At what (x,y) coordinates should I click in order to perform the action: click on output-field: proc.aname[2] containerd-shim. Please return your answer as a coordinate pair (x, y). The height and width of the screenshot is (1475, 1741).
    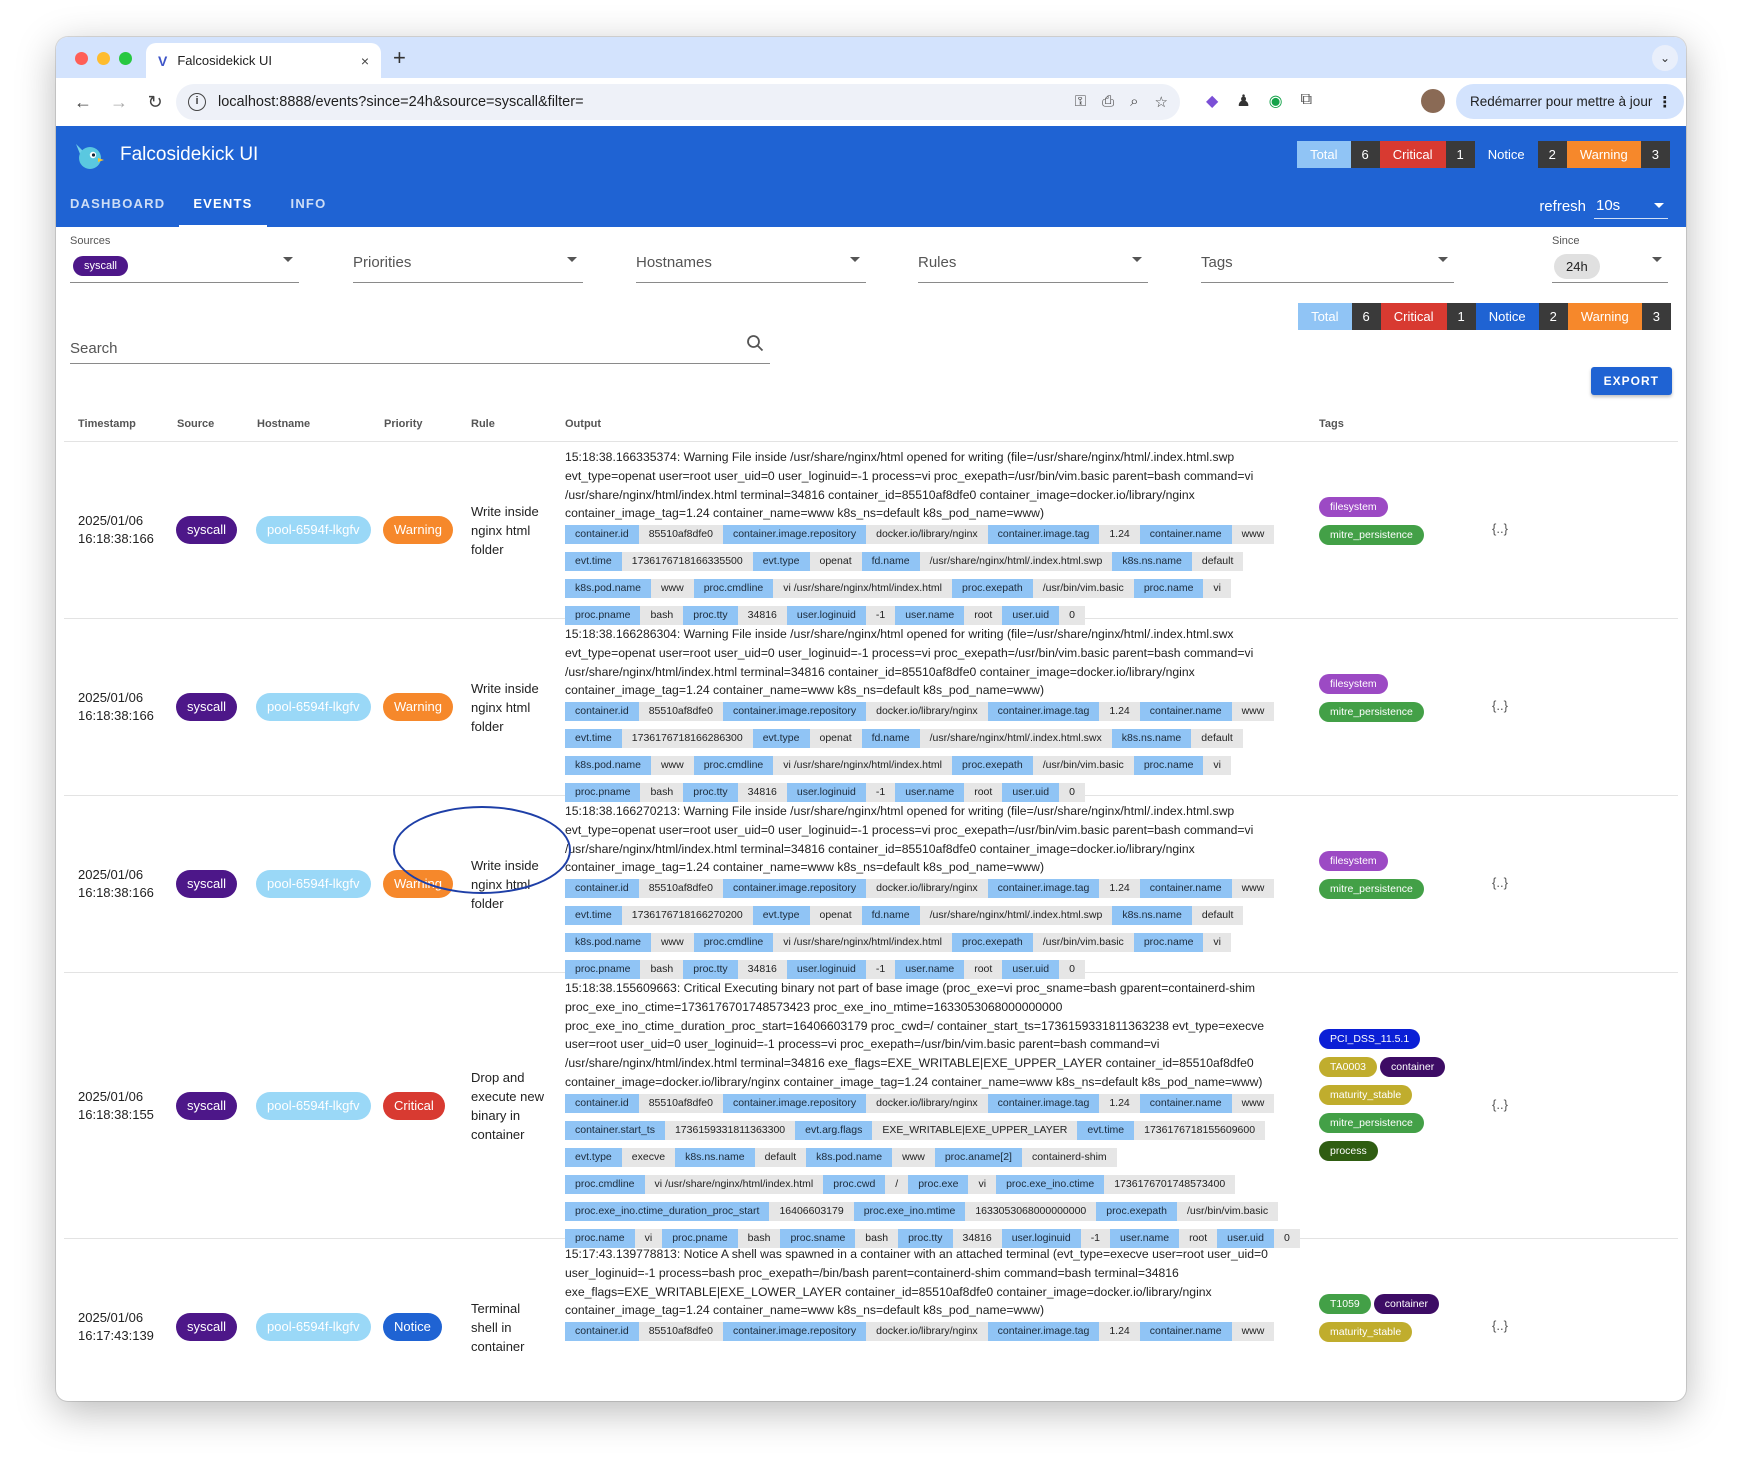
    Looking at the image, I should click on (1025, 1157).